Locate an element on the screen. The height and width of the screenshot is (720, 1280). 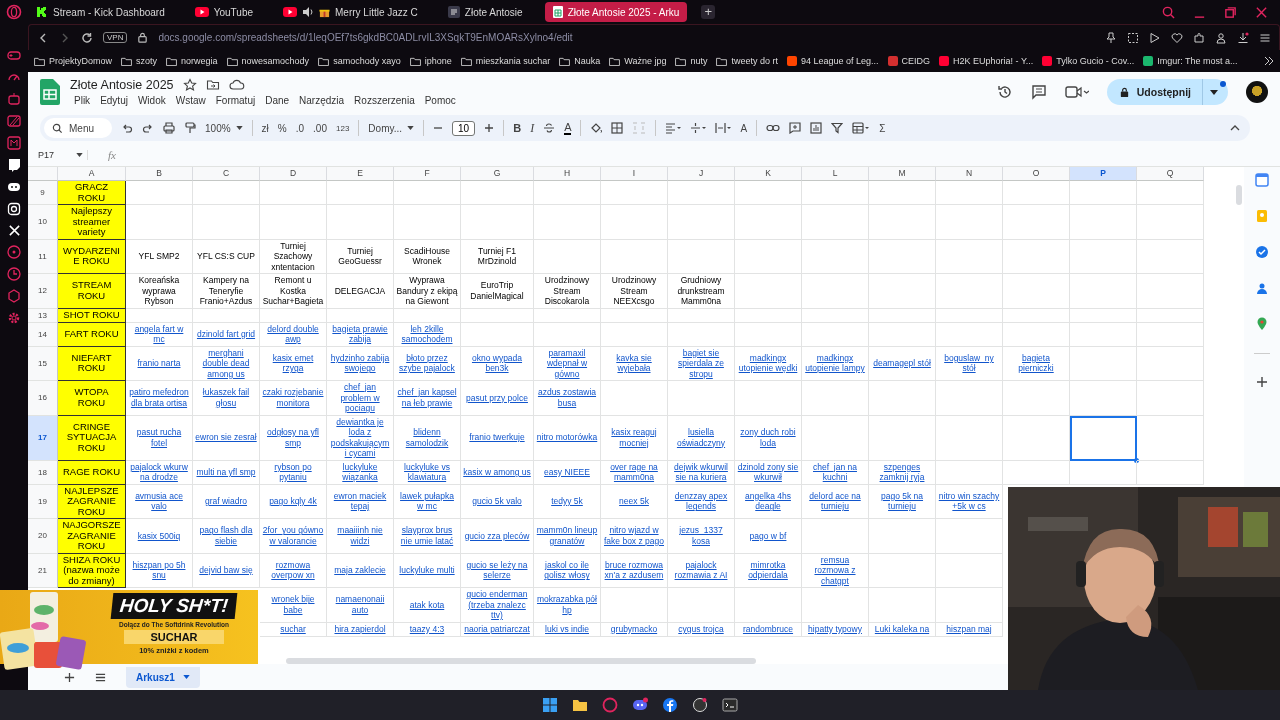
link-cell: rozmowa overpow xn is located at coordinates (293, 570).